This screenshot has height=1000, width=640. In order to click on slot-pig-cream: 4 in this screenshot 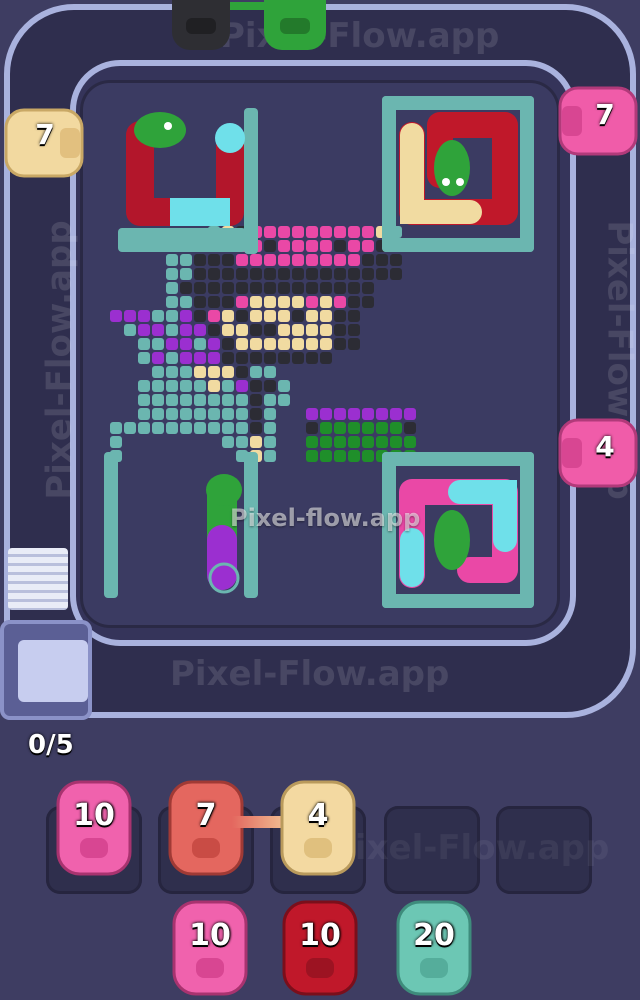, I will do `click(318, 826)`.